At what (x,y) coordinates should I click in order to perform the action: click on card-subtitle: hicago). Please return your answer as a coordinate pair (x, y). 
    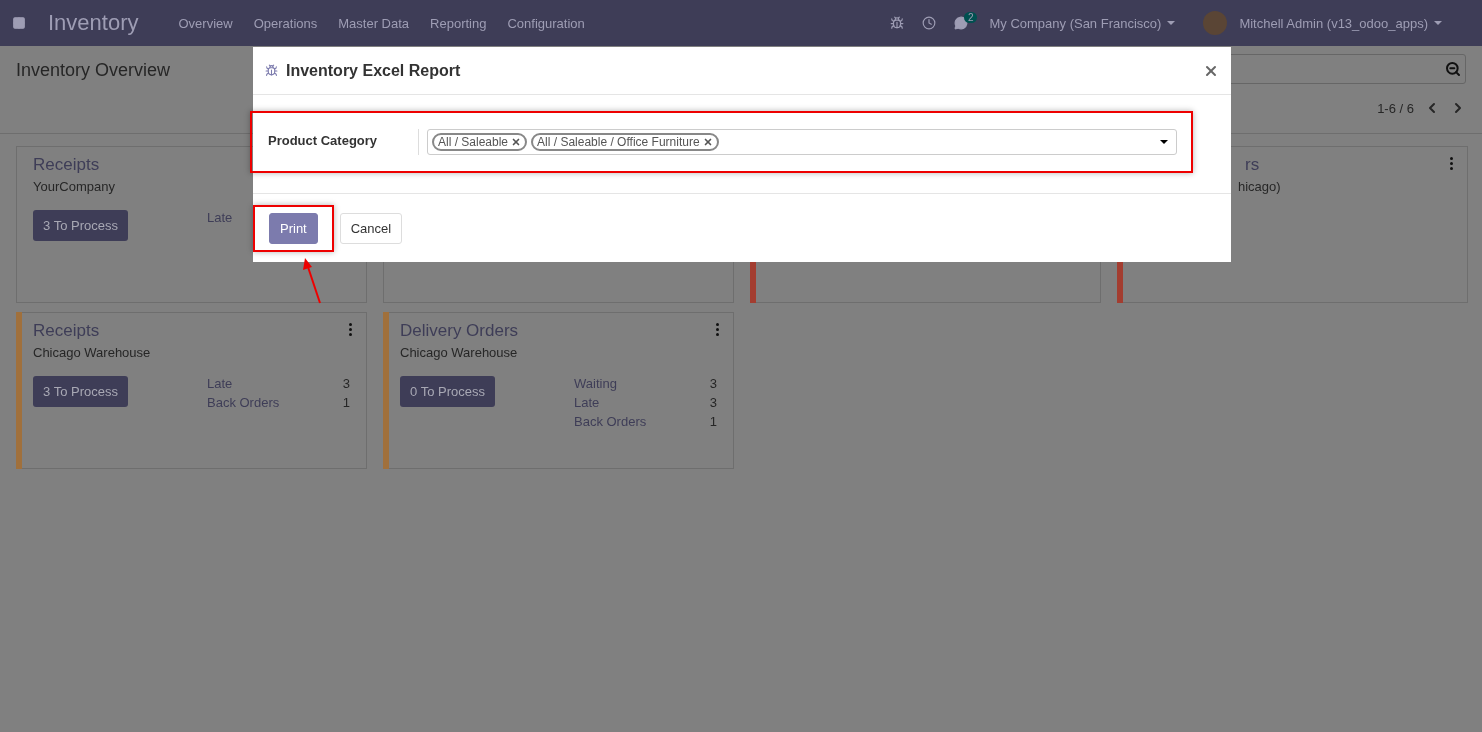
    Looking at the image, I should click on (1259, 186).